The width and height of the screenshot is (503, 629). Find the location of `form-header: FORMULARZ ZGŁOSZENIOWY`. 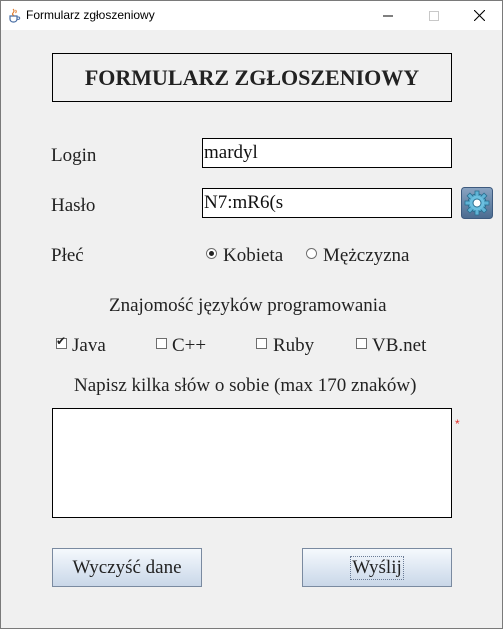

form-header: FORMULARZ ZGŁOSZENIOWY is located at coordinates (252, 77).